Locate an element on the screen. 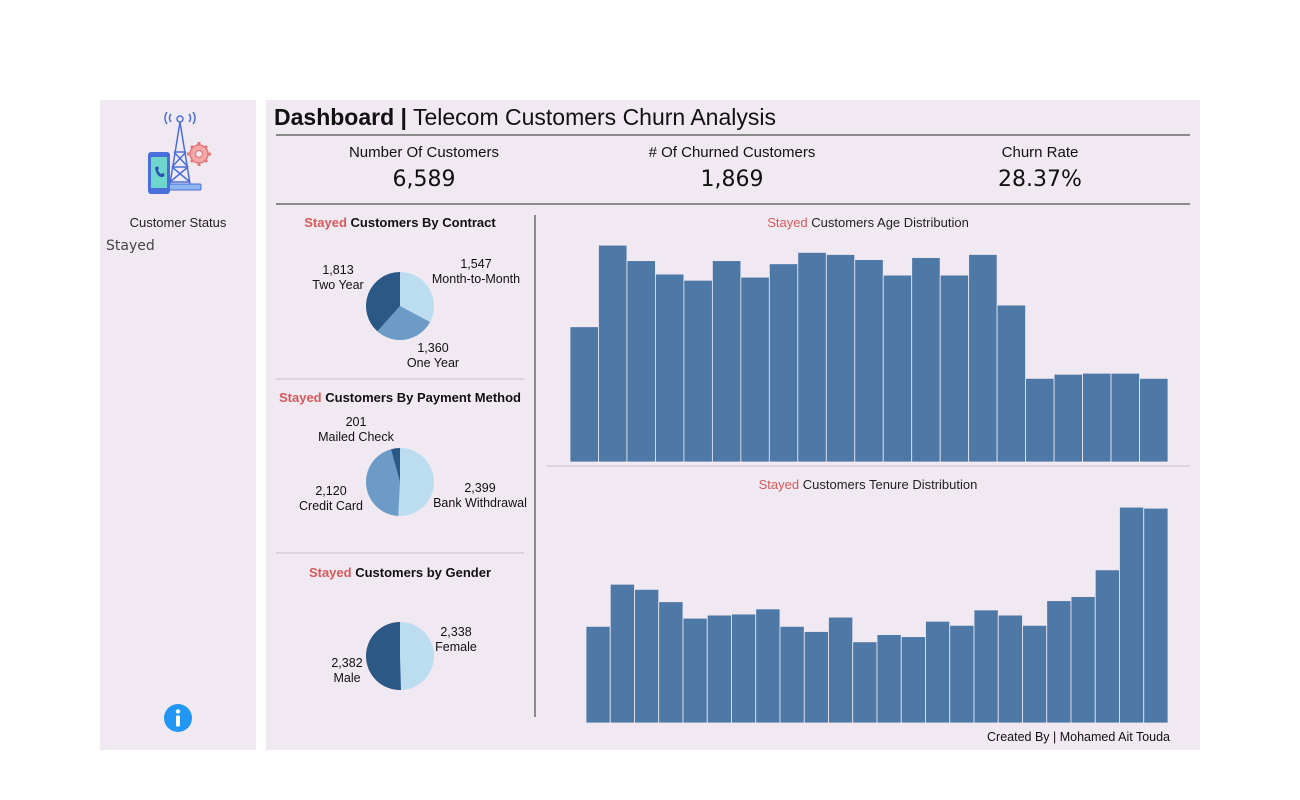  pie-label-value: 1,547 is located at coordinates (476, 264).